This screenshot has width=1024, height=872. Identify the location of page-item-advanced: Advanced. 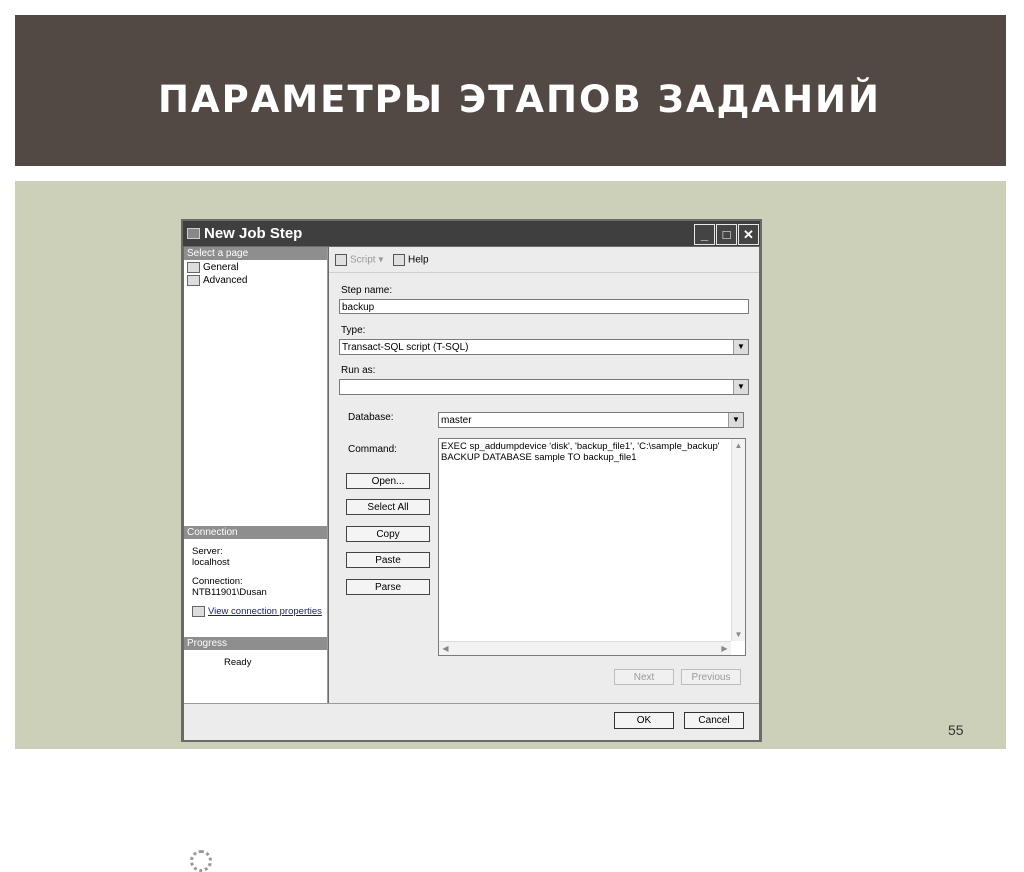
(217, 280).